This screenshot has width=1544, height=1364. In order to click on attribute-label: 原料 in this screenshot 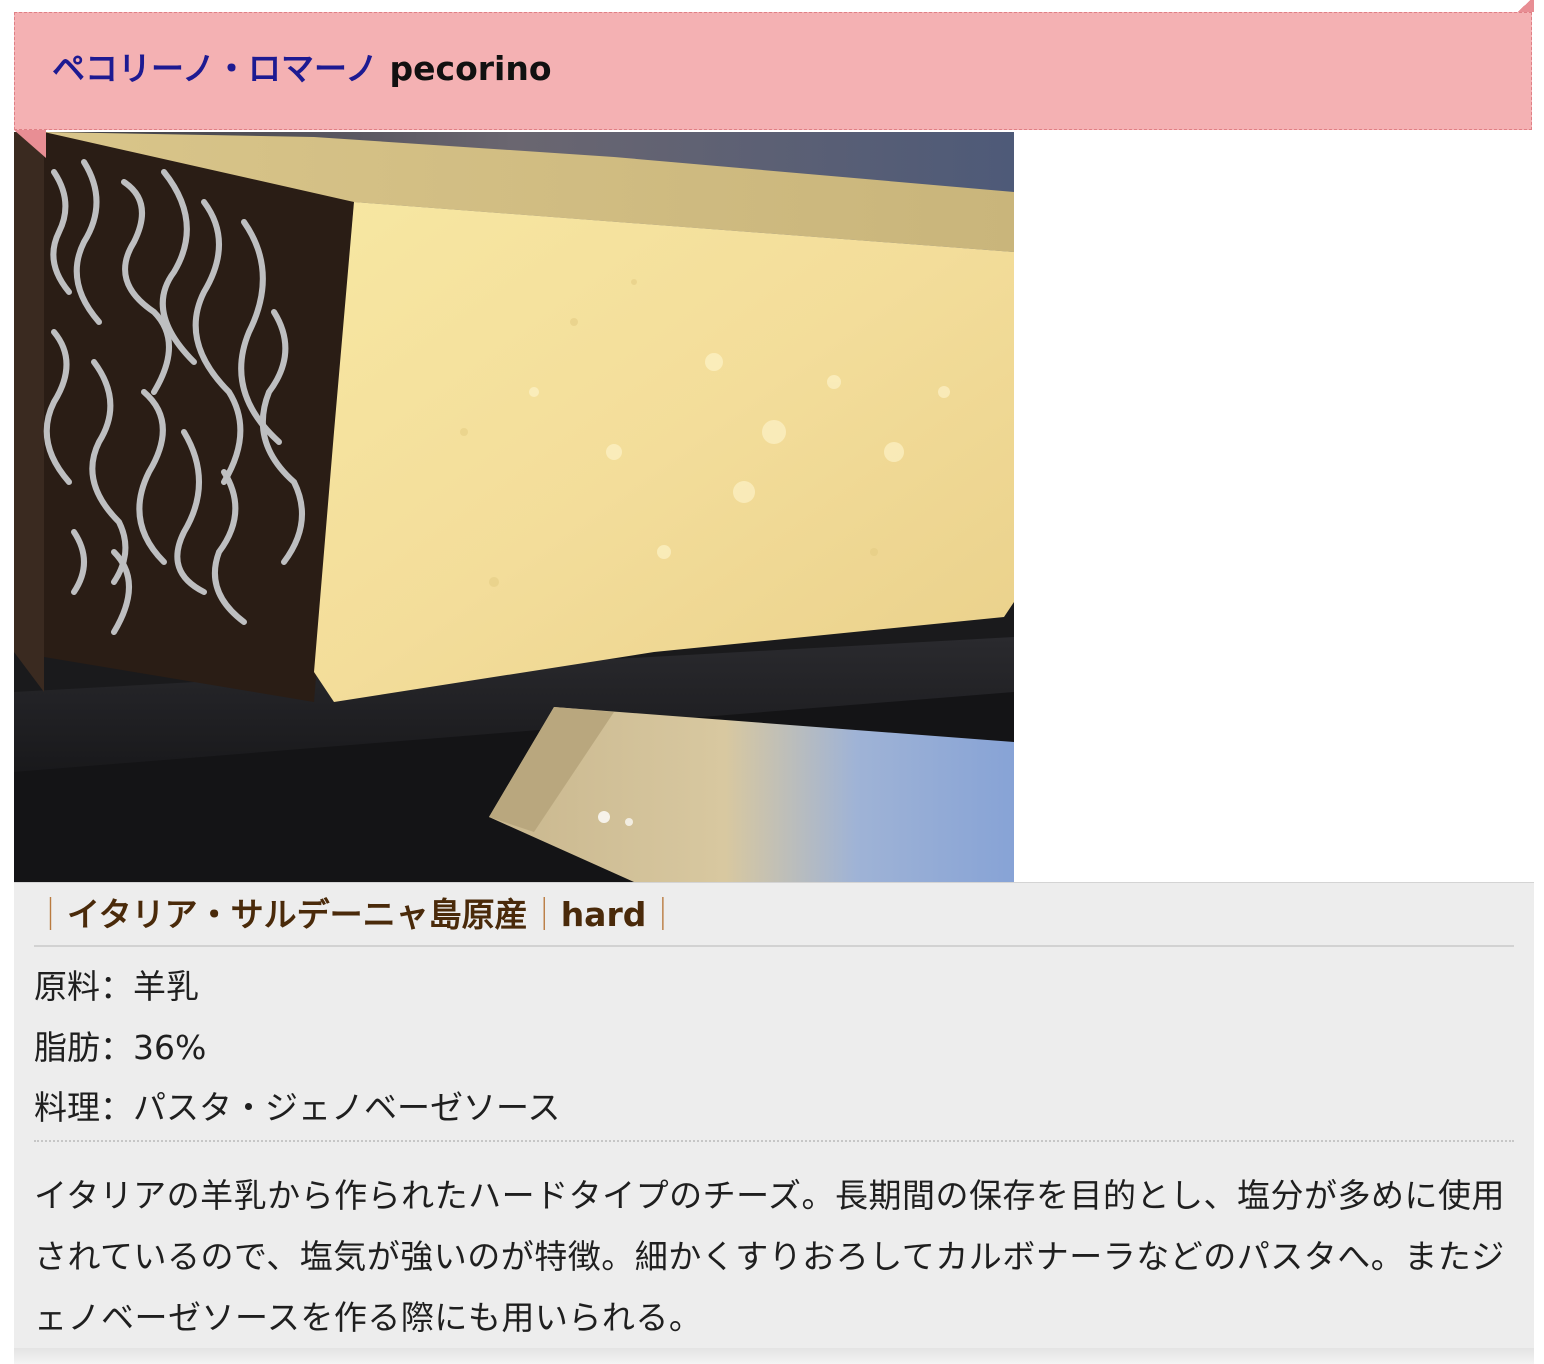, I will do `click(67, 986)`.